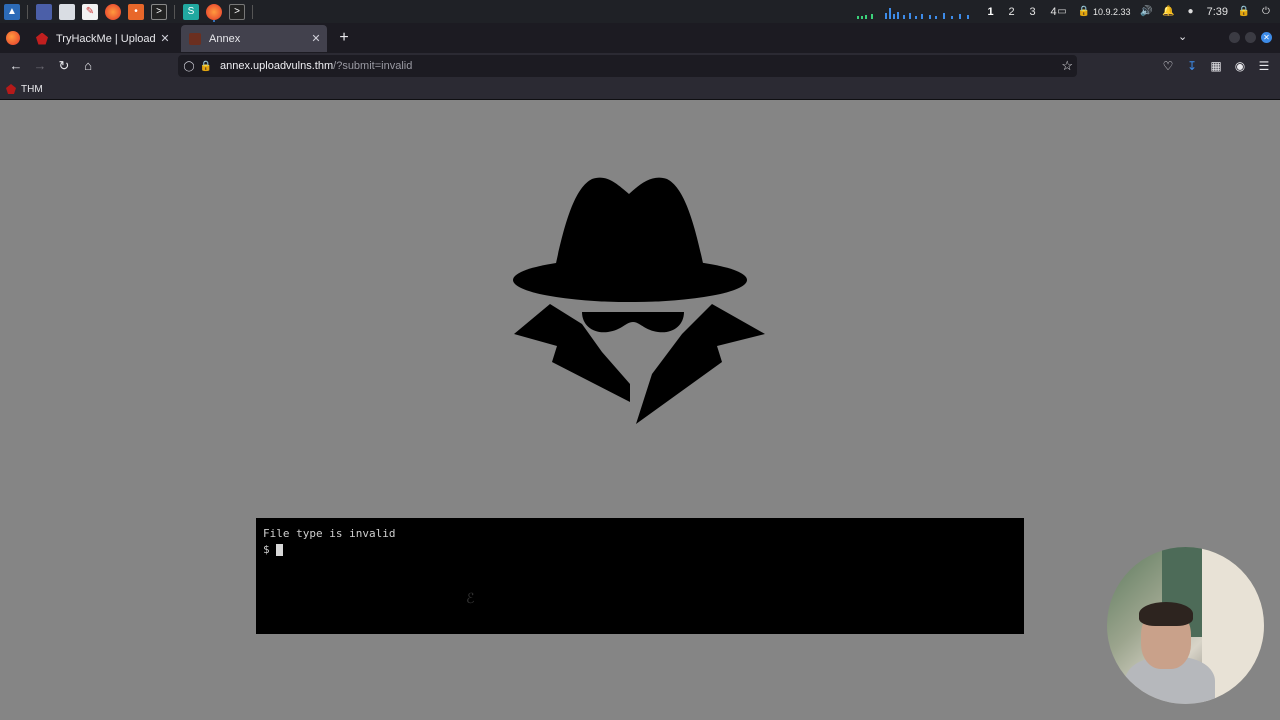 This screenshot has width=1280, height=720. Describe the element at coordinates (1146, 12) in the screenshot. I see `volume-icon: 🔊` at that location.